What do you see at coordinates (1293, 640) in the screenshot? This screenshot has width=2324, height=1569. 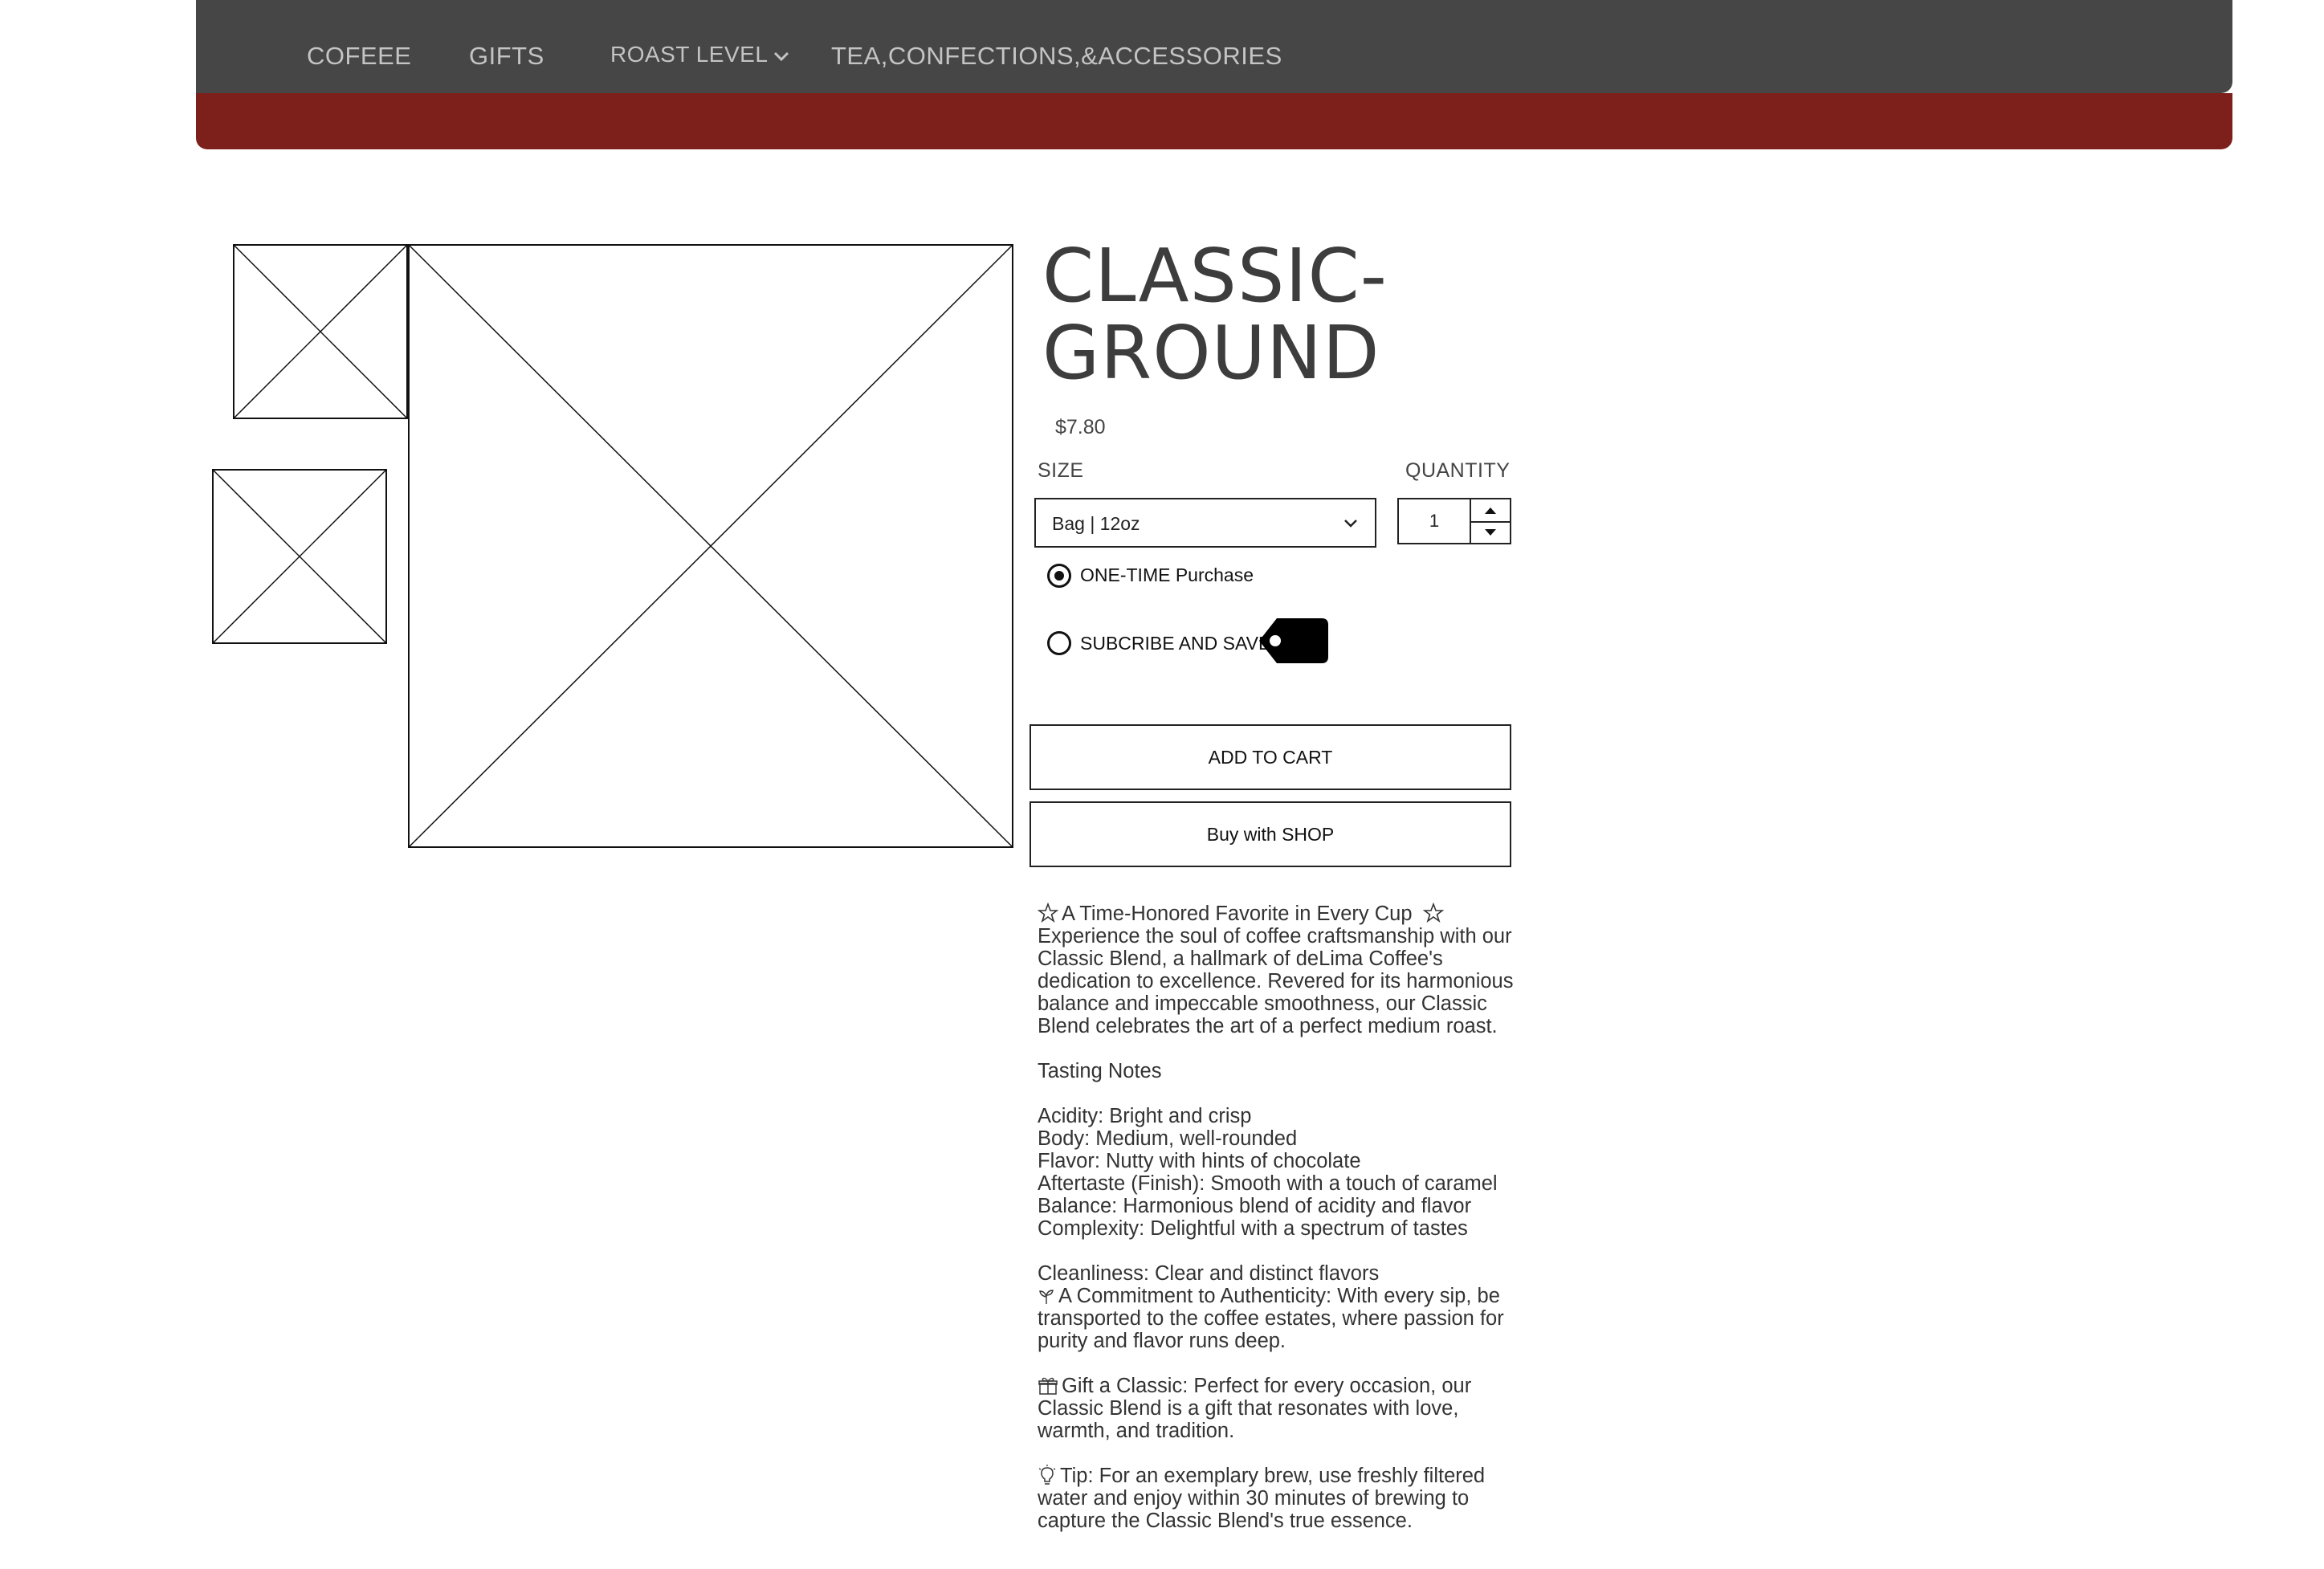 I see `price-tag-icon` at bounding box center [1293, 640].